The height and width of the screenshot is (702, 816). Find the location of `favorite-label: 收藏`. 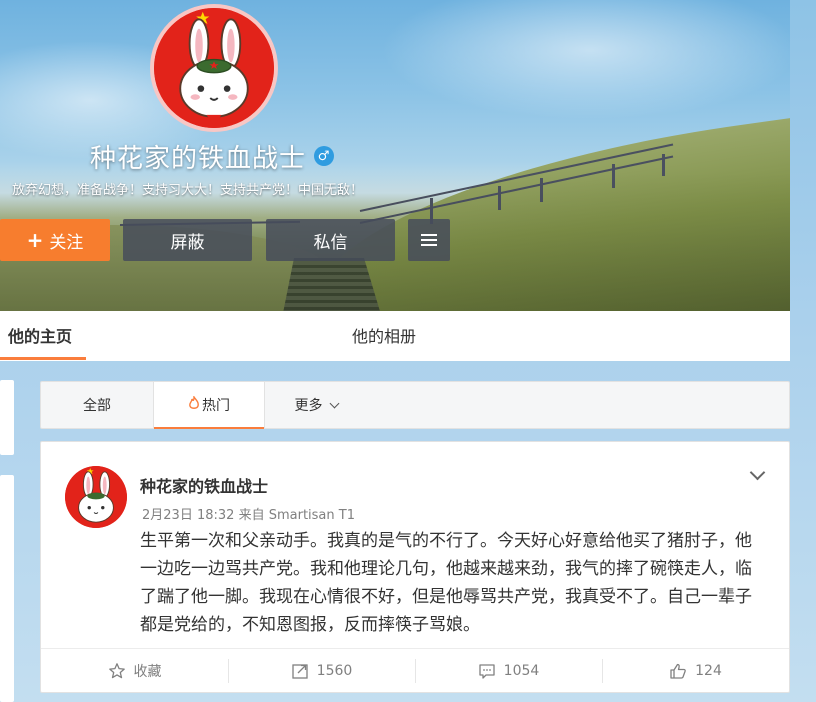

favorite-label: 收藏 is located at coordinates (147, 672).